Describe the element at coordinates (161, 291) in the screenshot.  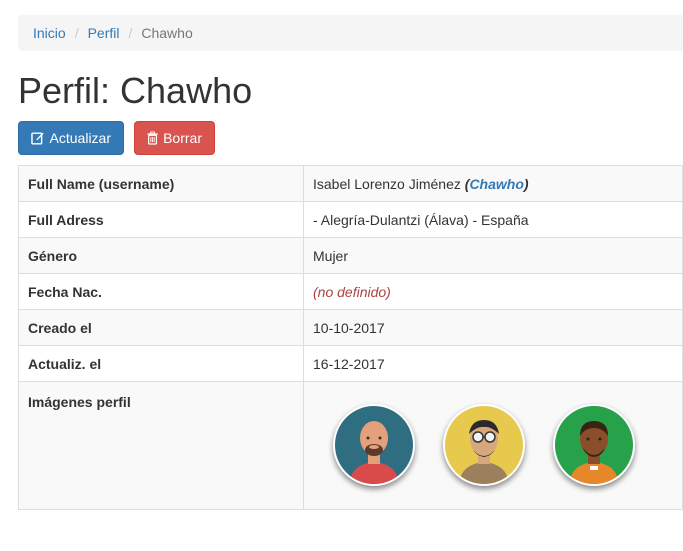
I see `birth-date-label: Fecha Nac.` at that location.